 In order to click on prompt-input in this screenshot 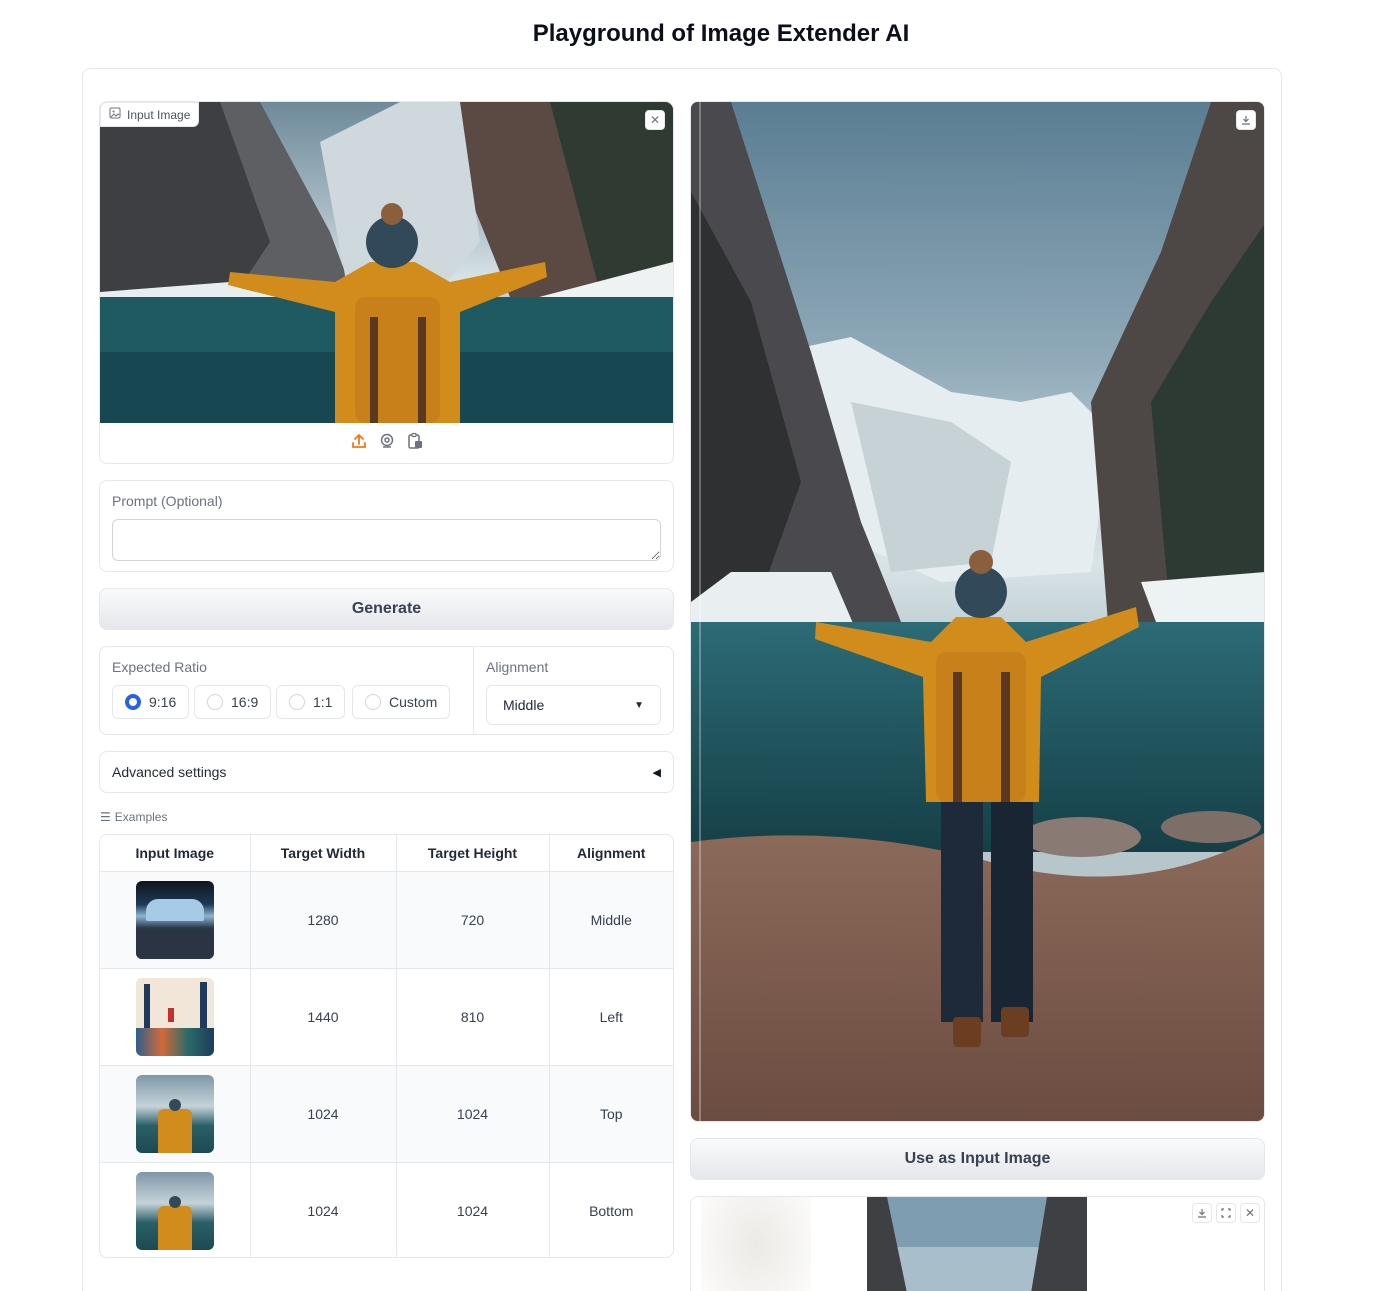, I will do `click(386, 540)`.